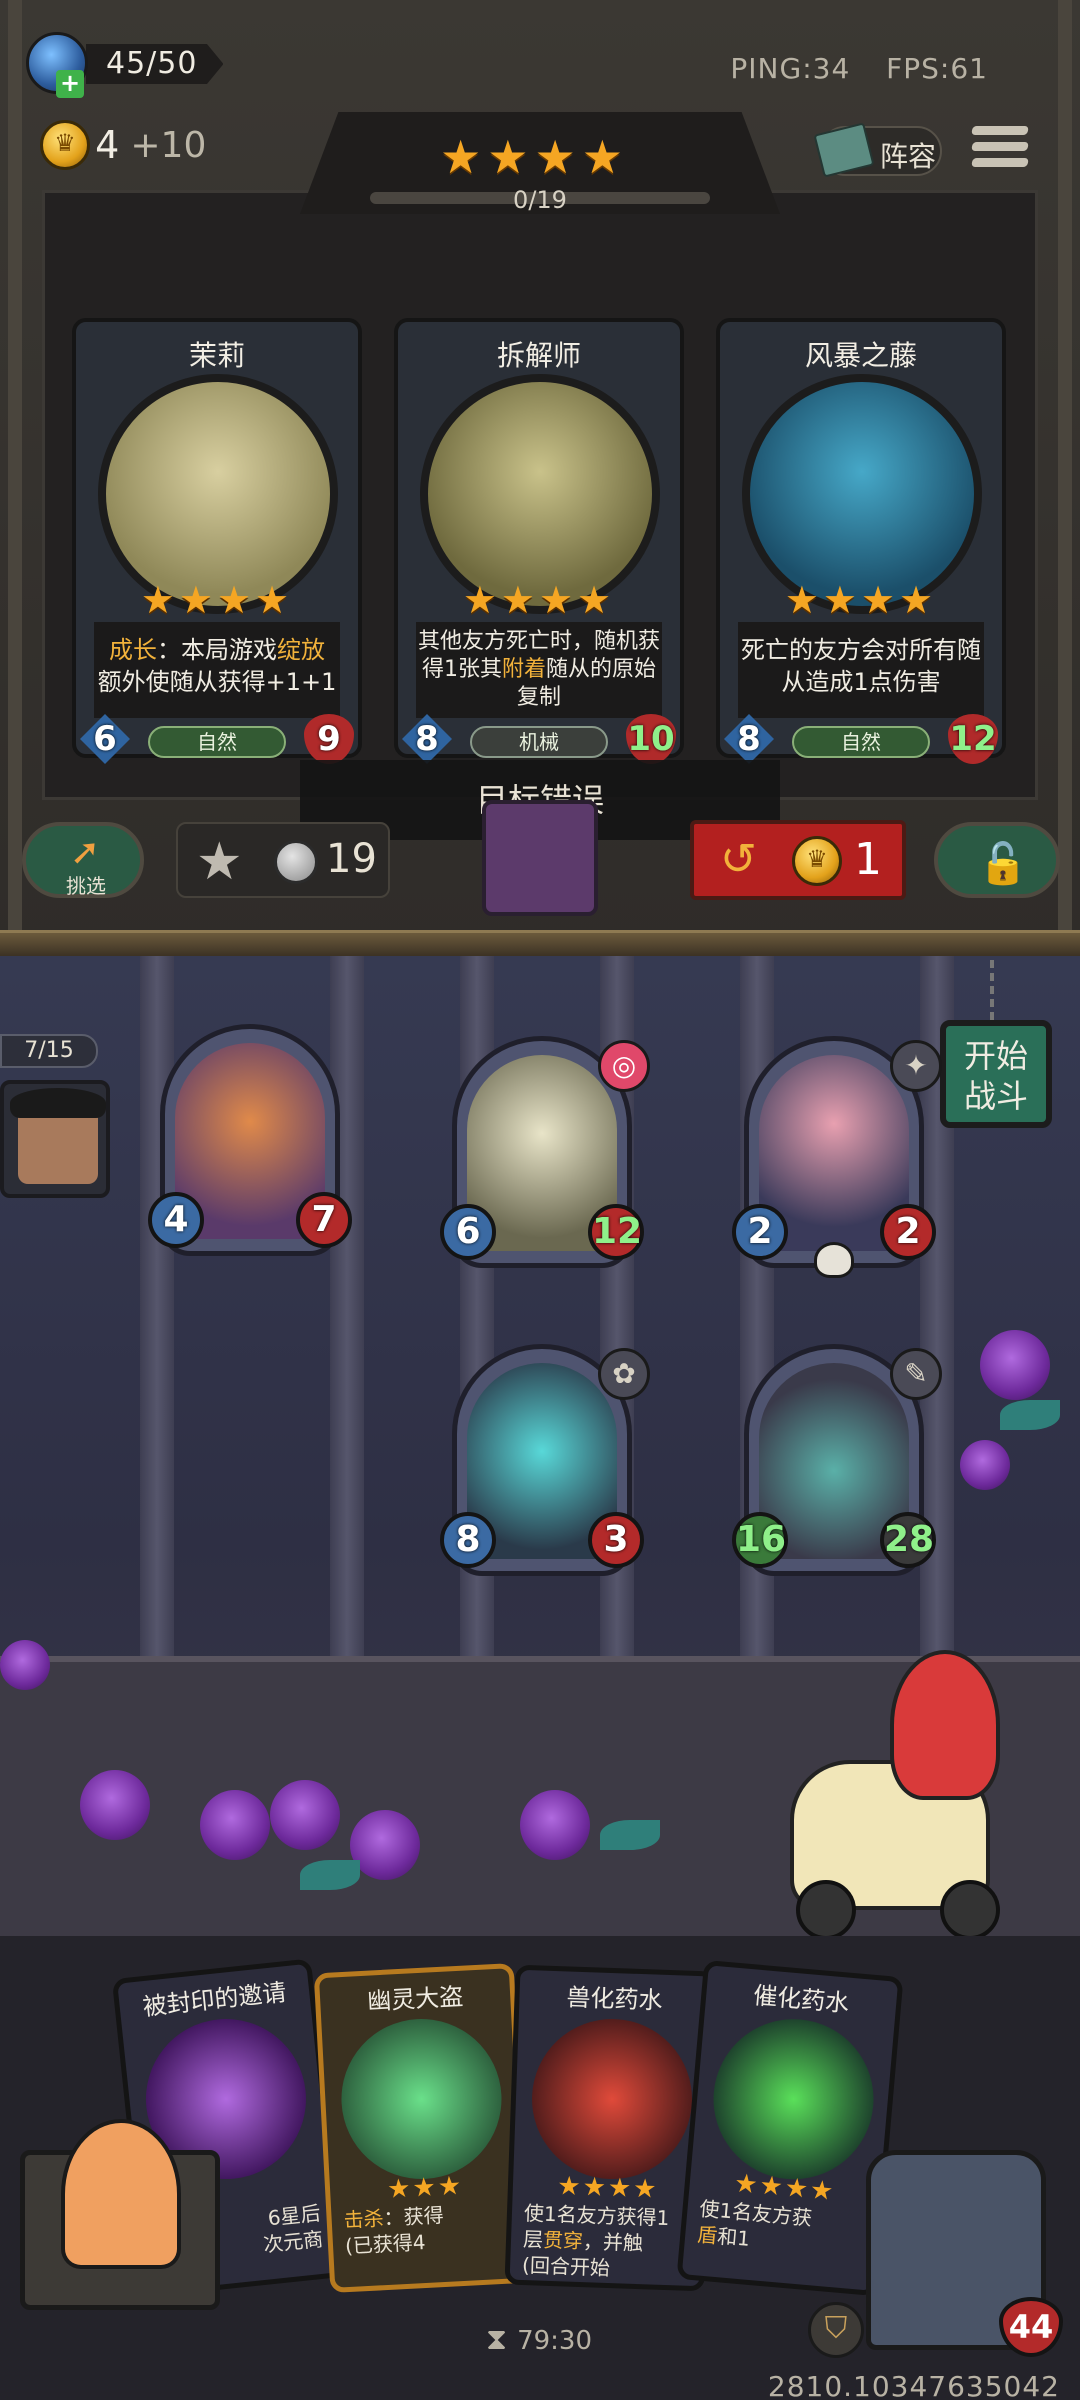  I want to click on refresh-button: ↺ 1, so click(798, 860).